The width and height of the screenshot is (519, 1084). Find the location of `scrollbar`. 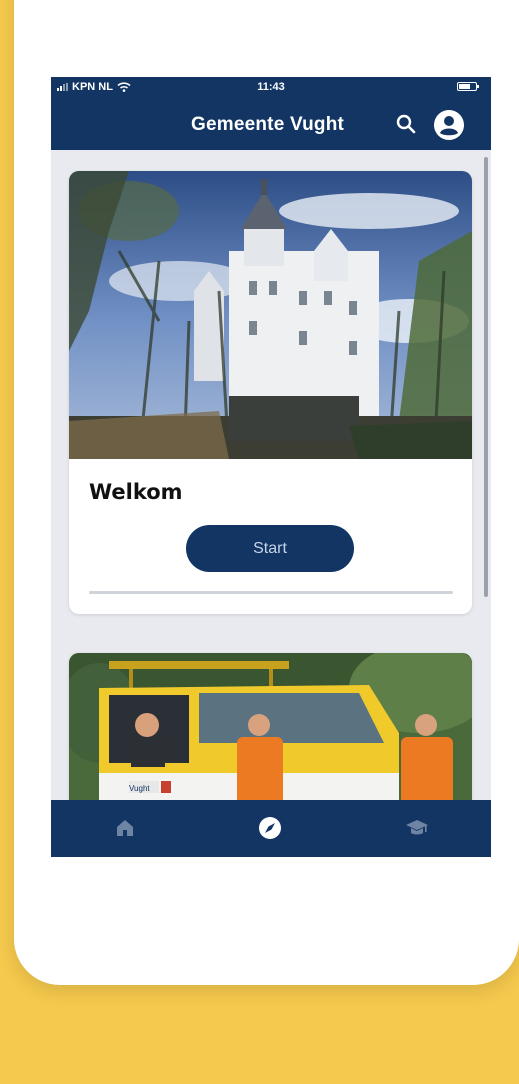

scrollbar is located at coordinates (486, 377).